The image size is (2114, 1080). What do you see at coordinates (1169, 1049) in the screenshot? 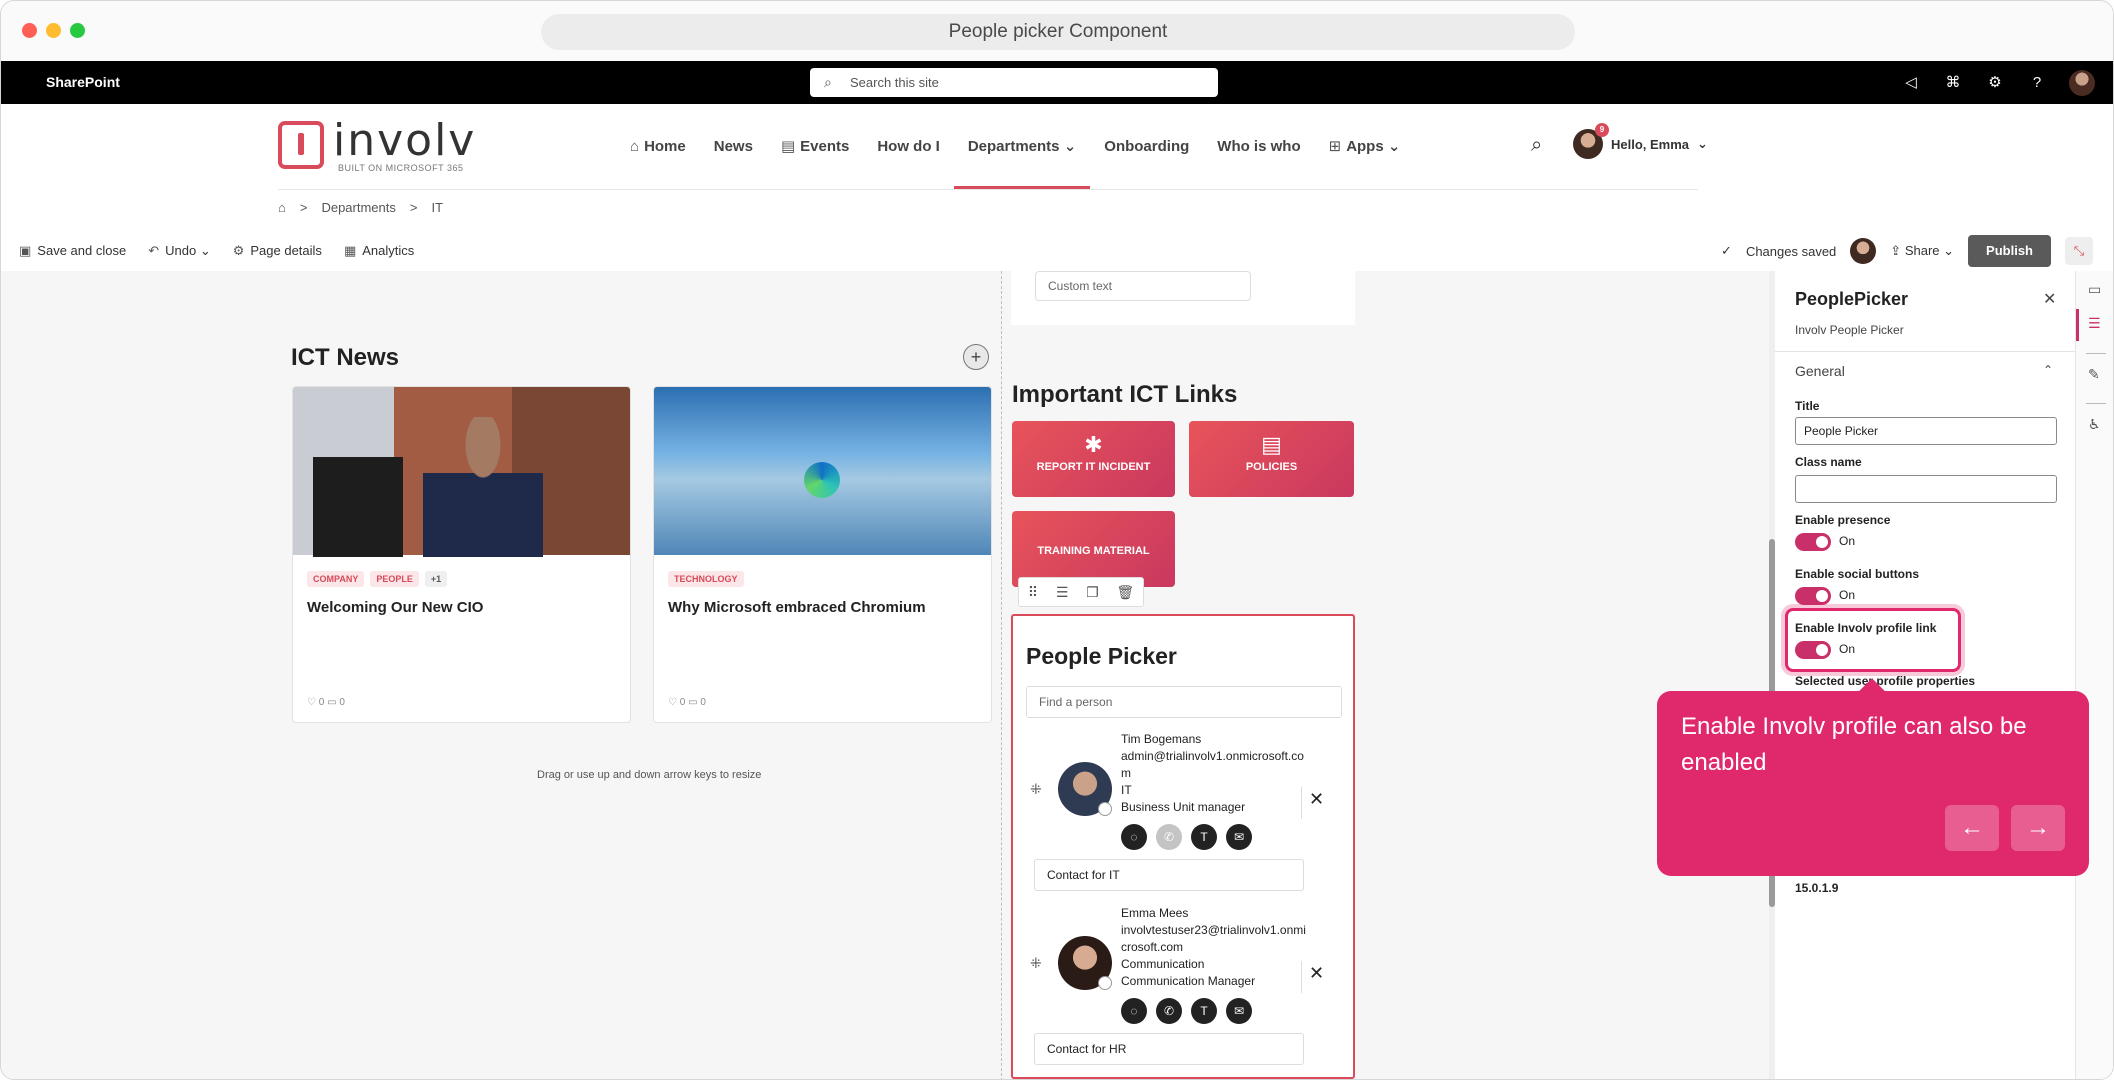
I see `person-note-field: Contact for HR` at bounding box center [1169, 1049].